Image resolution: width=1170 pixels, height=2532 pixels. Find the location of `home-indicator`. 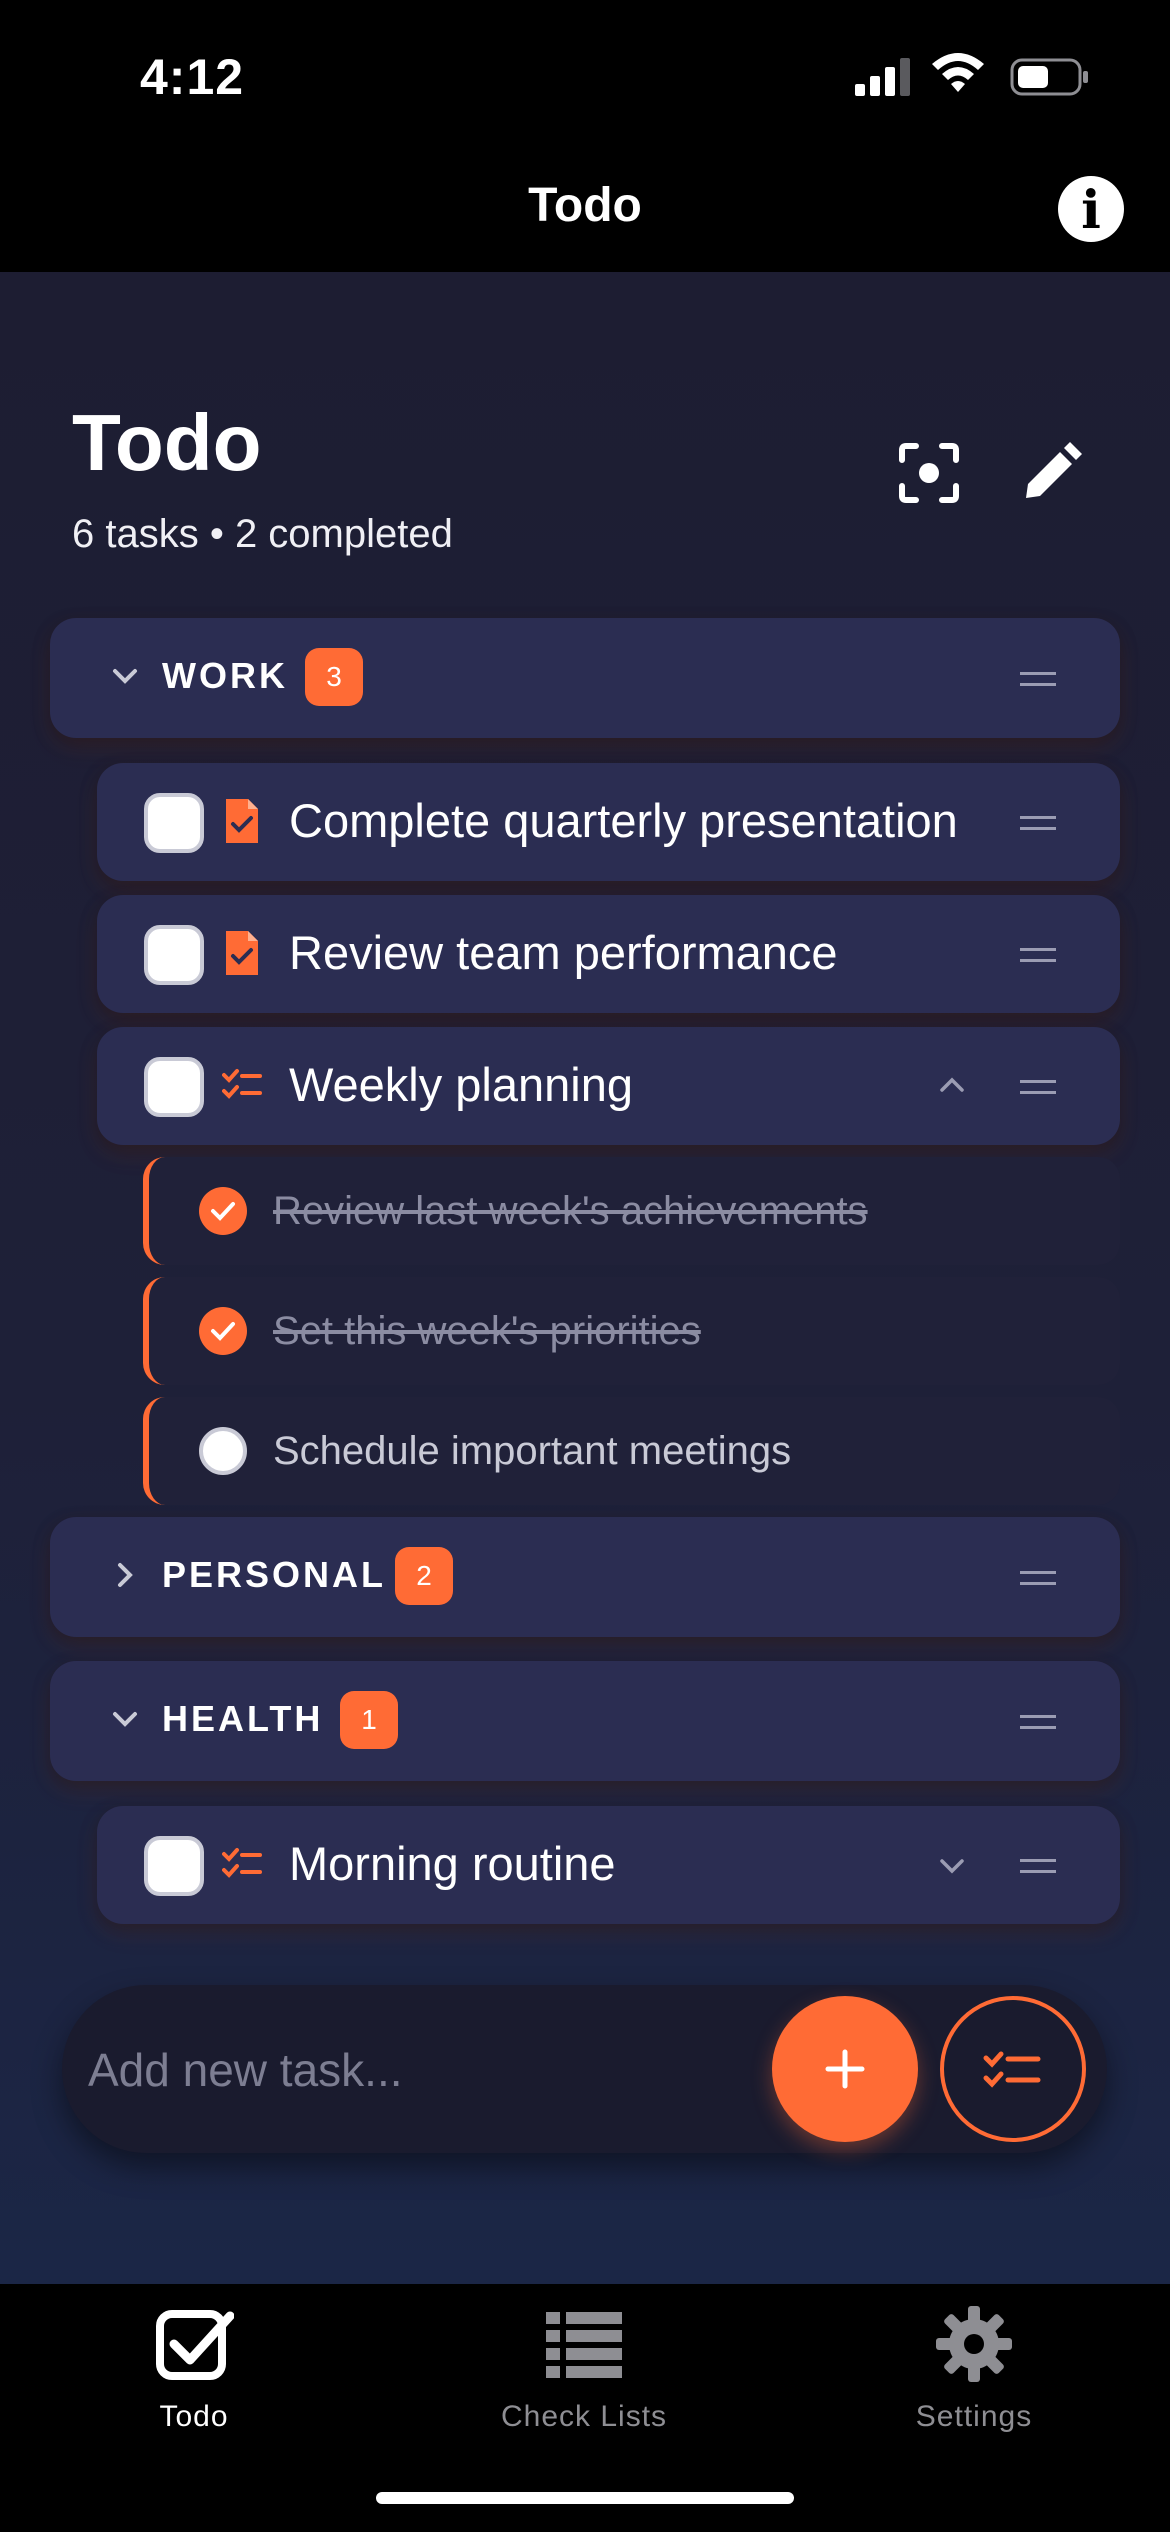

home-indicator is located at coordinates (585, 2498).